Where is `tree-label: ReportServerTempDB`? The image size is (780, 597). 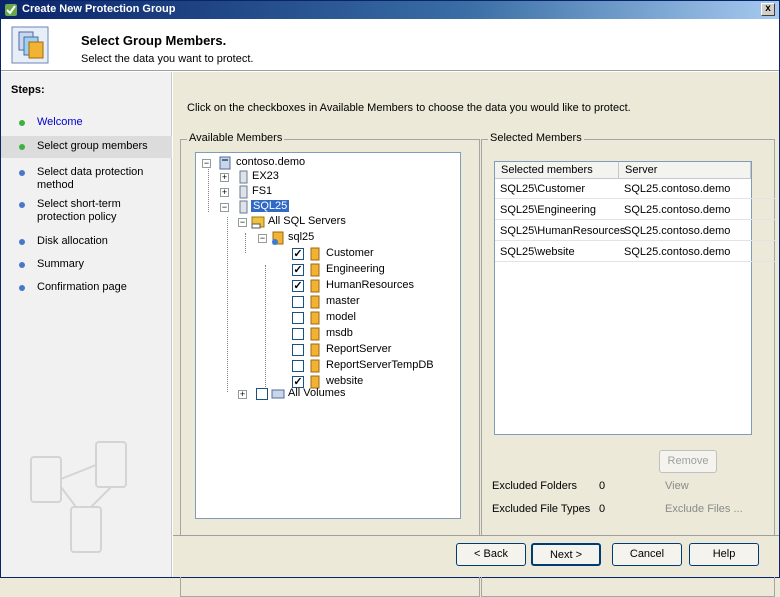 tree-label: ReportServerTempDB is located at coordinates (380, 365).